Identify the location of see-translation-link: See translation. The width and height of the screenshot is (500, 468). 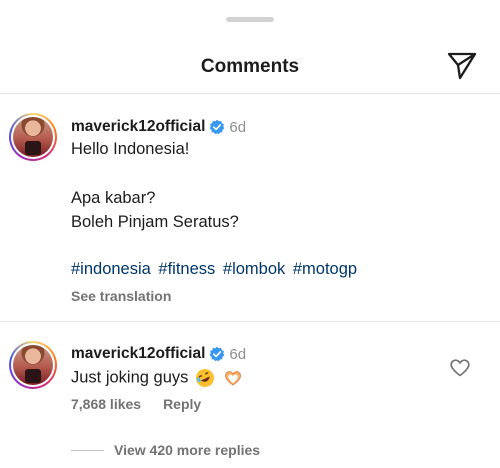
(121, 296).